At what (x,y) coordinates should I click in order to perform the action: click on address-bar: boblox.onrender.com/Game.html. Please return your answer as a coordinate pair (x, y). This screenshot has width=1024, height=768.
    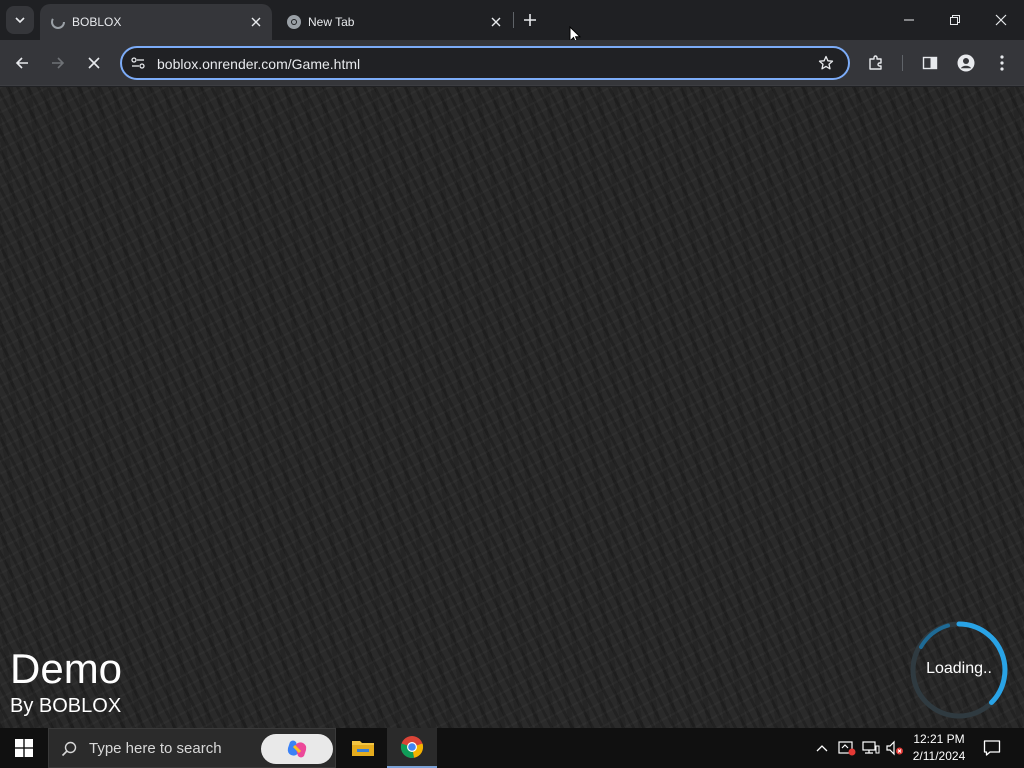
    Looking at the image, I should click on (485, 63).